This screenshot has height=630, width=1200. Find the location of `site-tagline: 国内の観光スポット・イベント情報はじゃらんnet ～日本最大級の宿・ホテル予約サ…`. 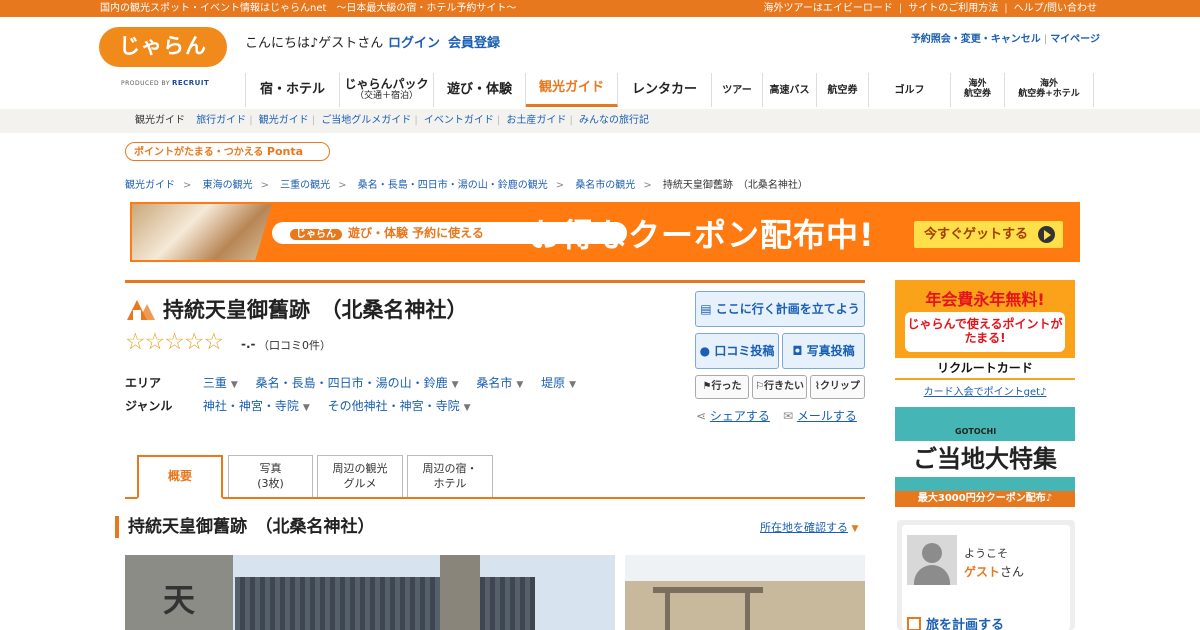

site-tagline: 国内の観光スポット・イベント情報はじゃらんnet ～日本最大級の宿・ホテル予約サ… is located at coordinates (308, 8).